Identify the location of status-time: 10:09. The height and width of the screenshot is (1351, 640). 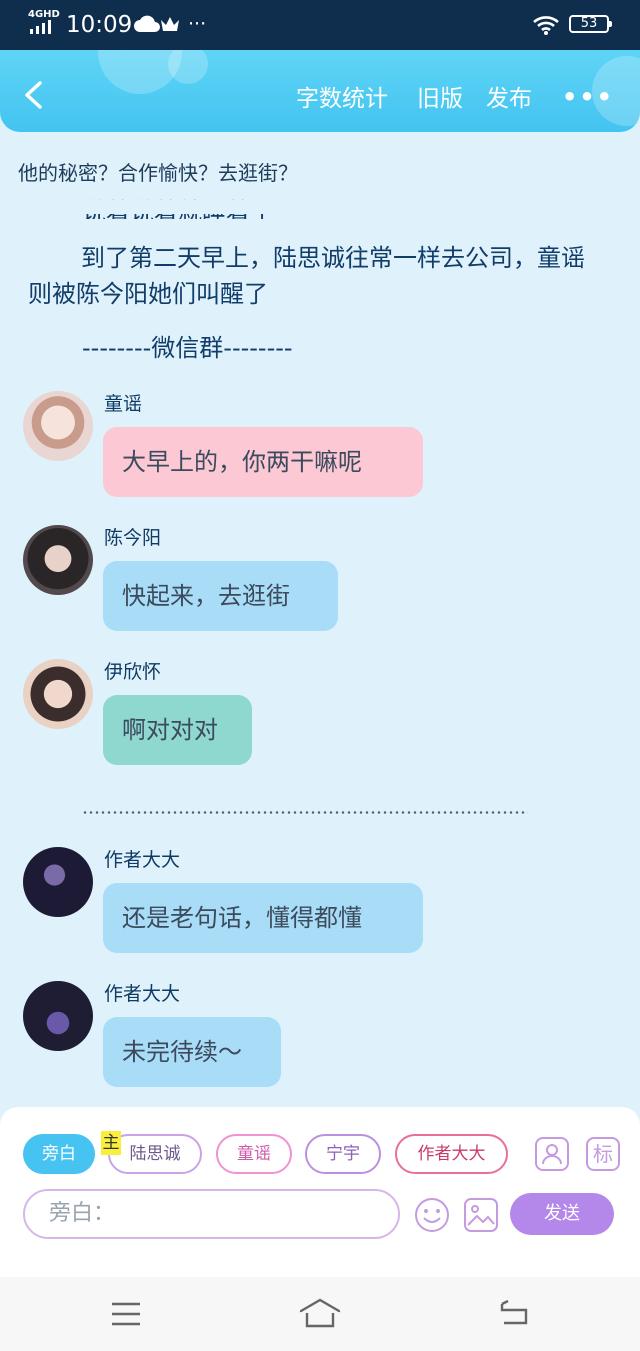
(99, 25).